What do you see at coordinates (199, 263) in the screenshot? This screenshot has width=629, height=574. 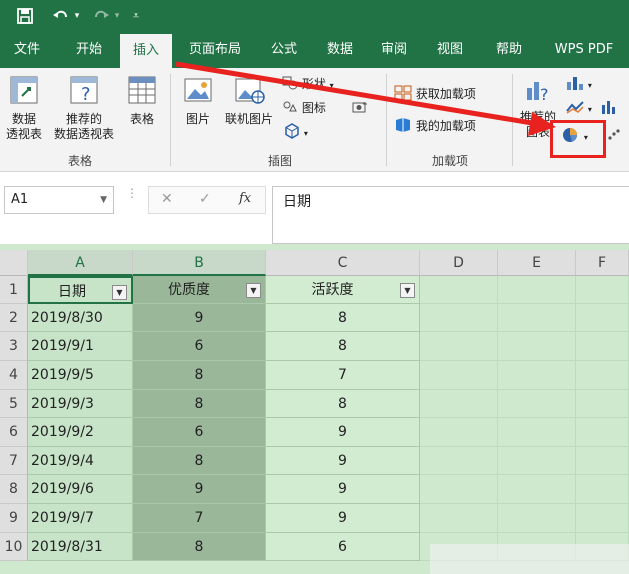 I see `column-header-b: B` at bounding box center [199, 263].